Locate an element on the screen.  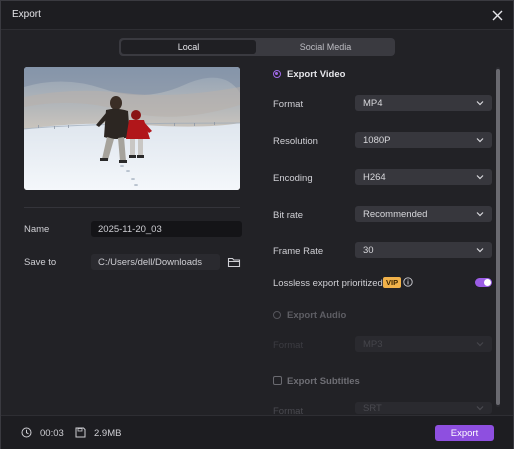
duration-text: 00:03 is located at coordinates (52, 433).